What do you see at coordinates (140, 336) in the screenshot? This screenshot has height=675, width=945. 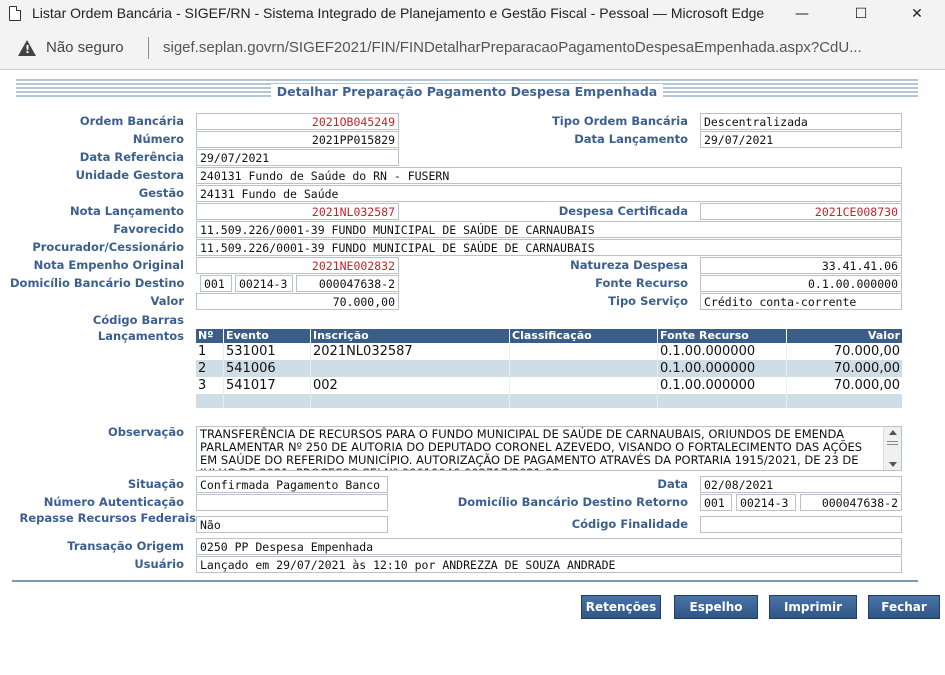 I see `label-lancamentos: Lançamentos` at bounding box center [140, 336].